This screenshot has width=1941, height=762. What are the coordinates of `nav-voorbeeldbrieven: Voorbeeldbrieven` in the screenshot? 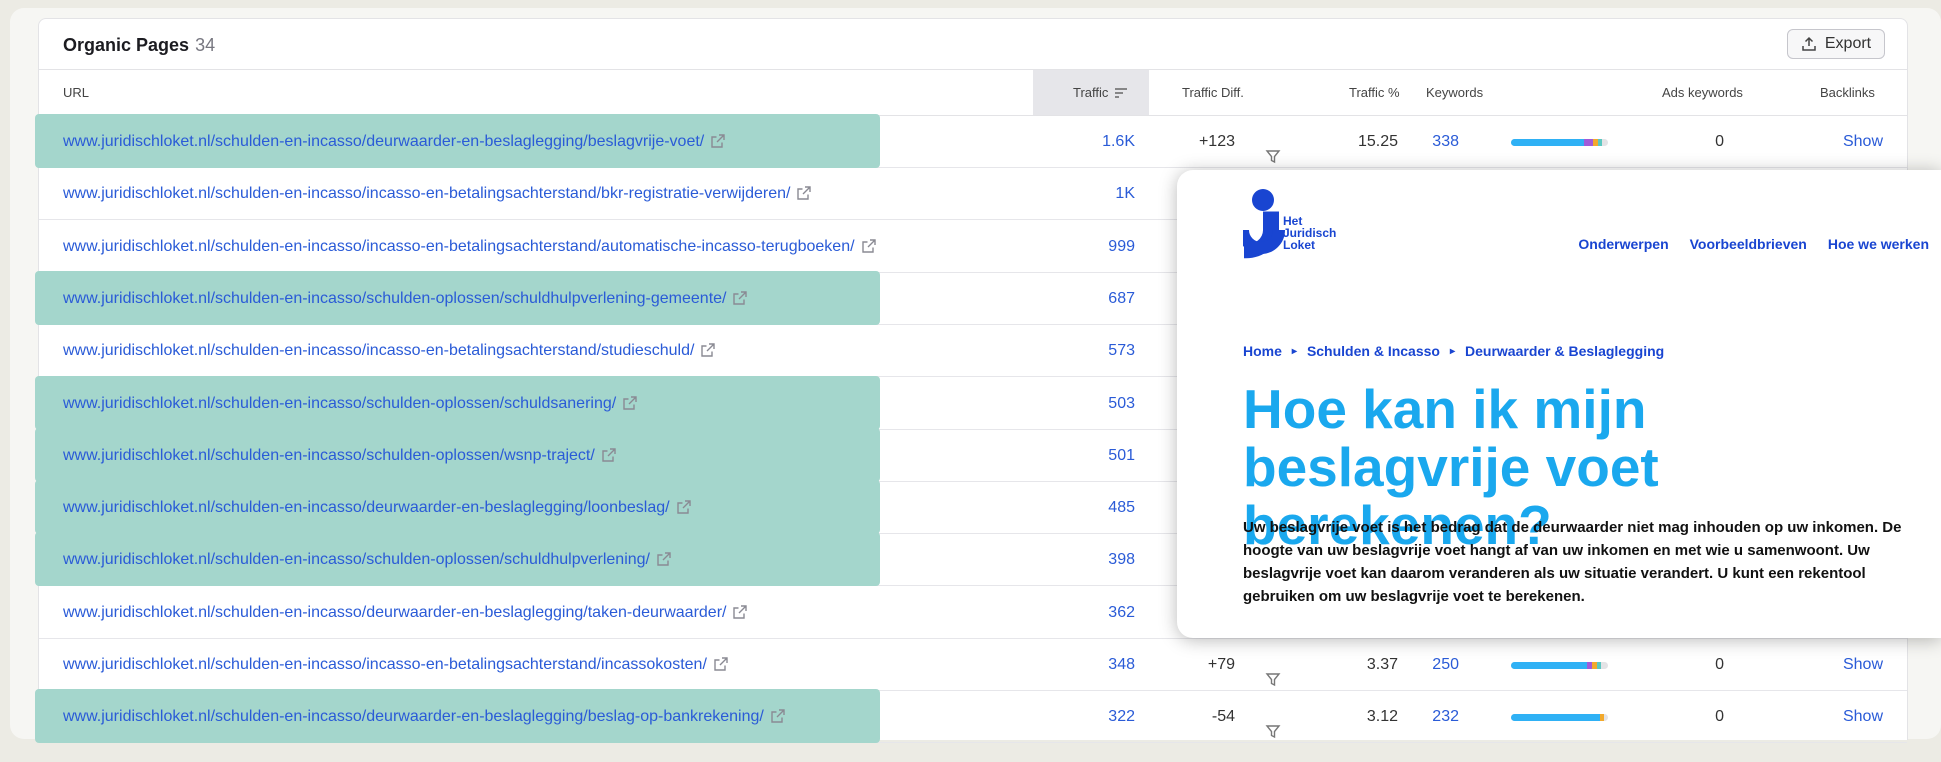 It's located at (1748, 244).